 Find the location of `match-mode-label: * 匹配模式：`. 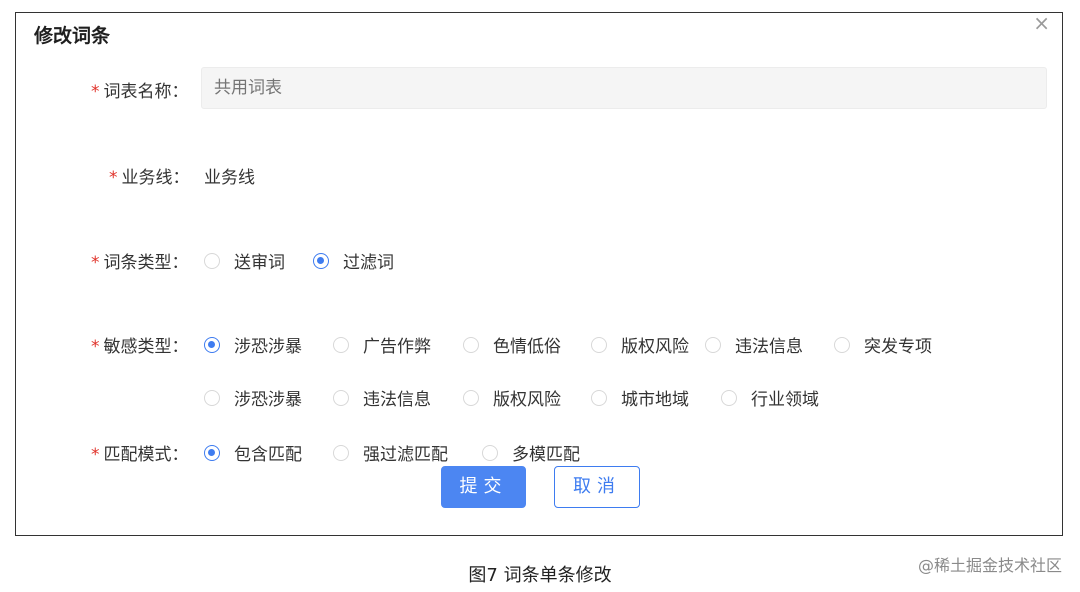

match-mode-label: * 匹配模式： is located at coordinates (140, 455).